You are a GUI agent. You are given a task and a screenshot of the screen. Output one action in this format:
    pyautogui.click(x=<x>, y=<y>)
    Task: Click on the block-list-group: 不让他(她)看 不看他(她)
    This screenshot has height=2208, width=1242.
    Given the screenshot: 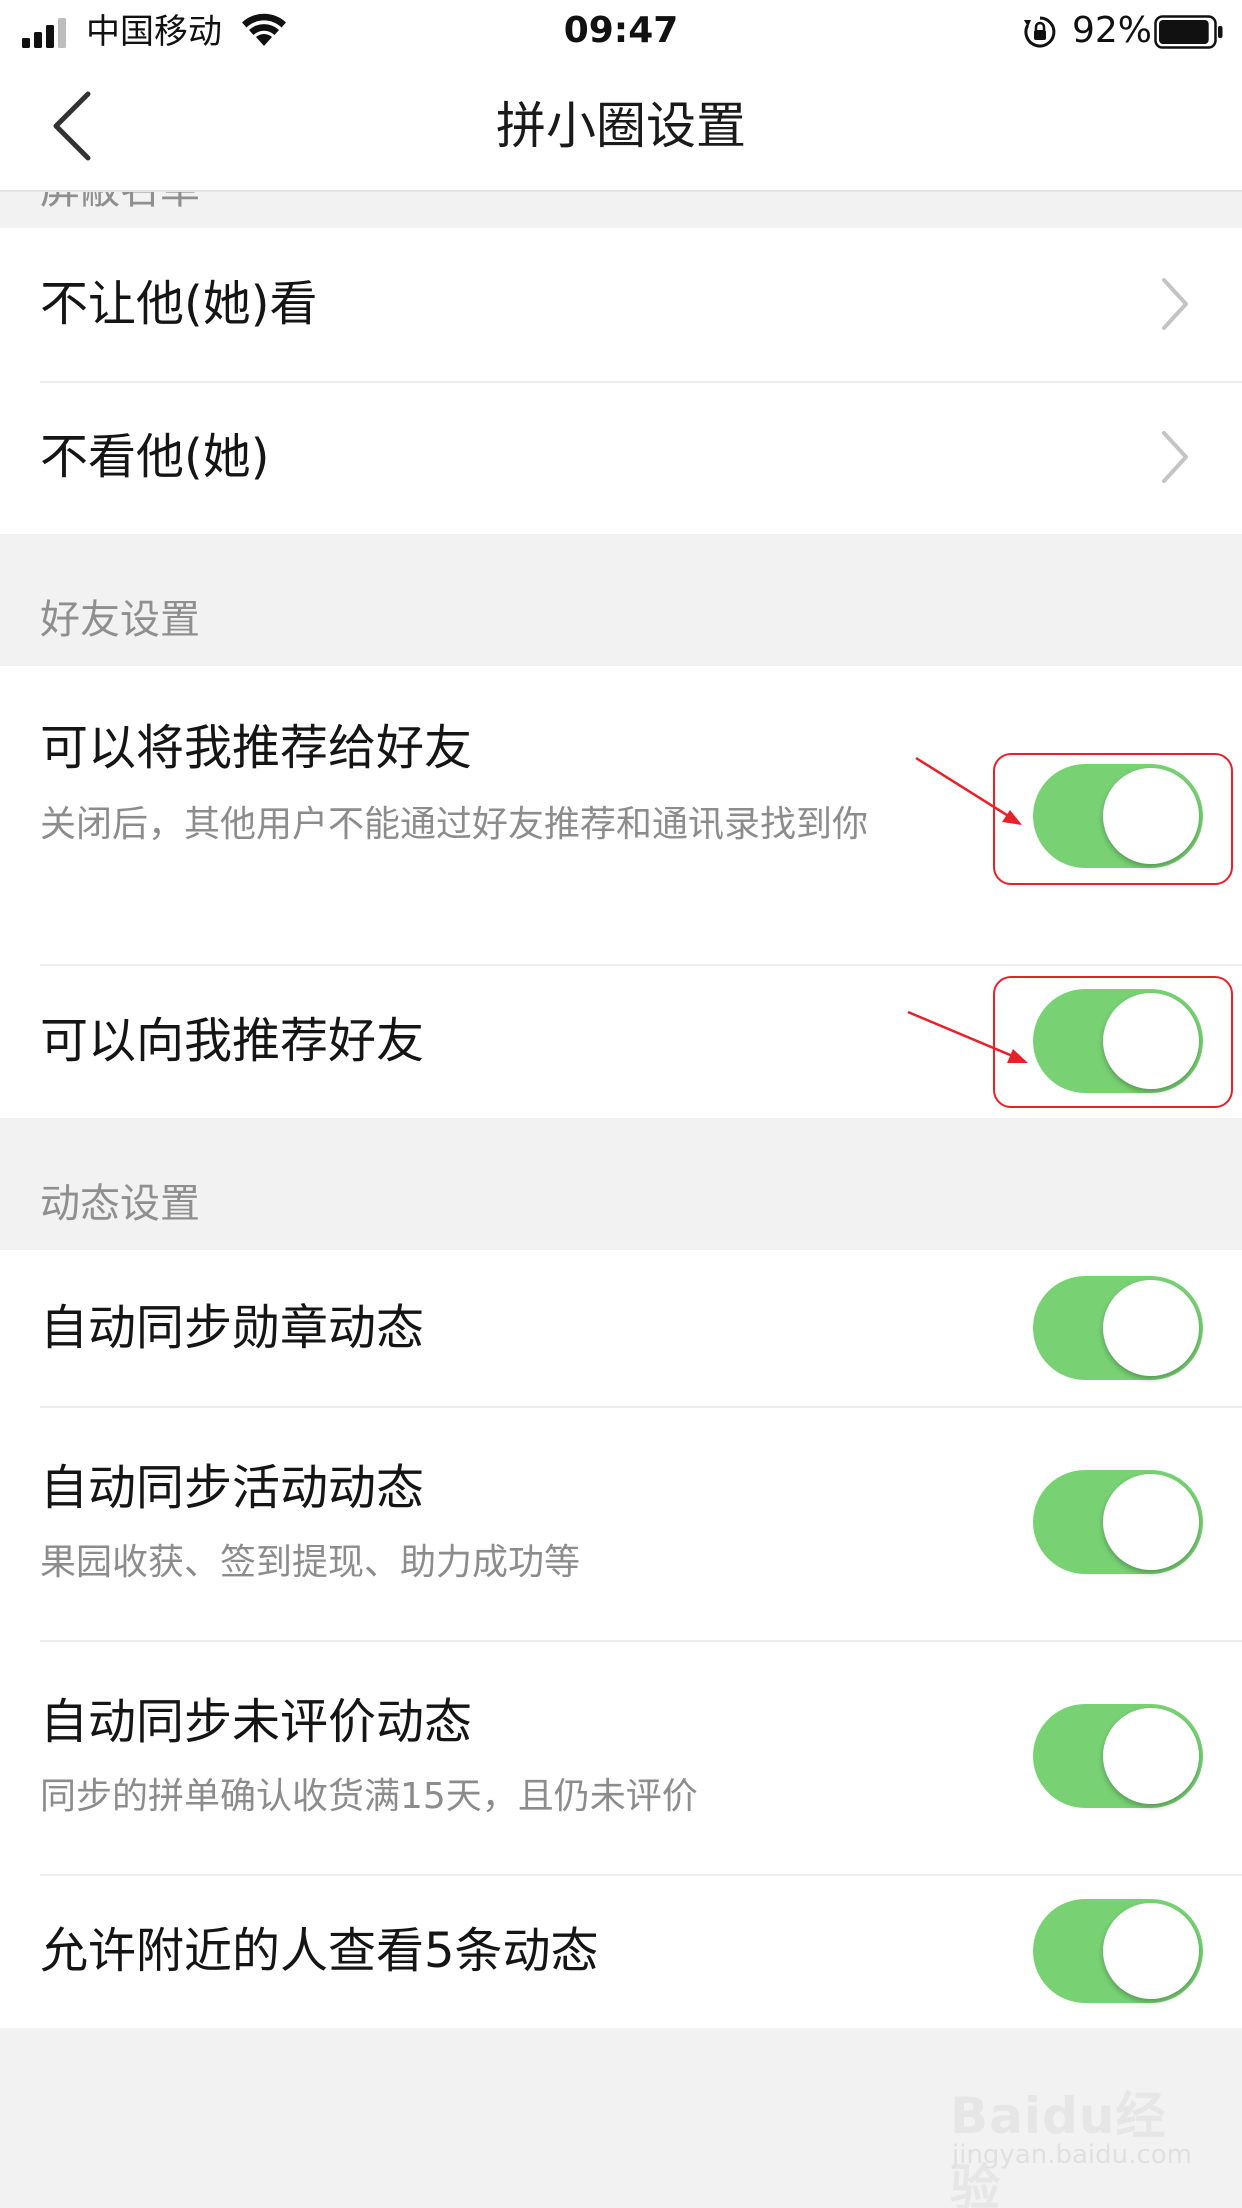 What is the action you would take?
    pyautogui.click(x=621, y=381)
    